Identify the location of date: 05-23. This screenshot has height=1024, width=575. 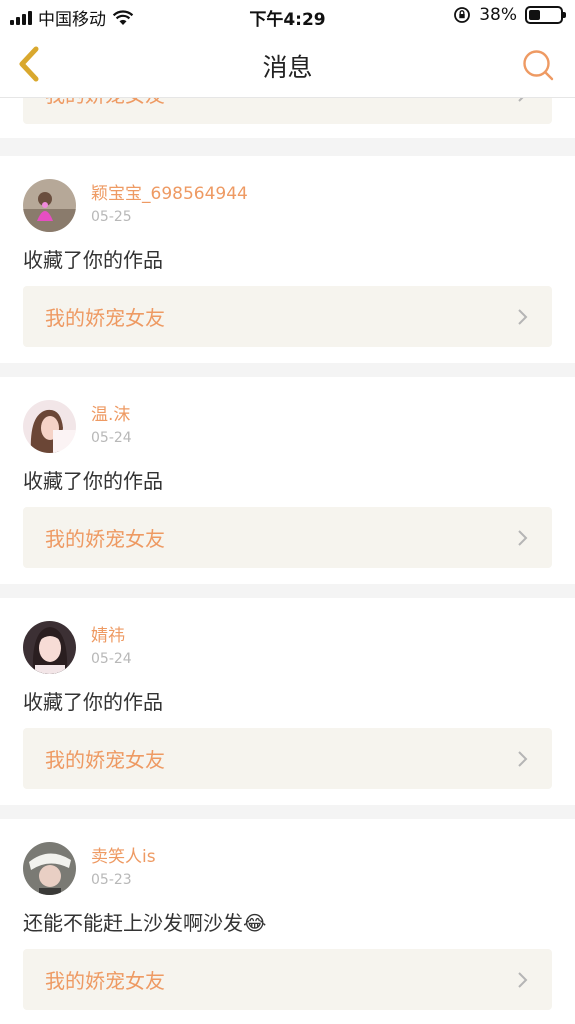
(111, 880).